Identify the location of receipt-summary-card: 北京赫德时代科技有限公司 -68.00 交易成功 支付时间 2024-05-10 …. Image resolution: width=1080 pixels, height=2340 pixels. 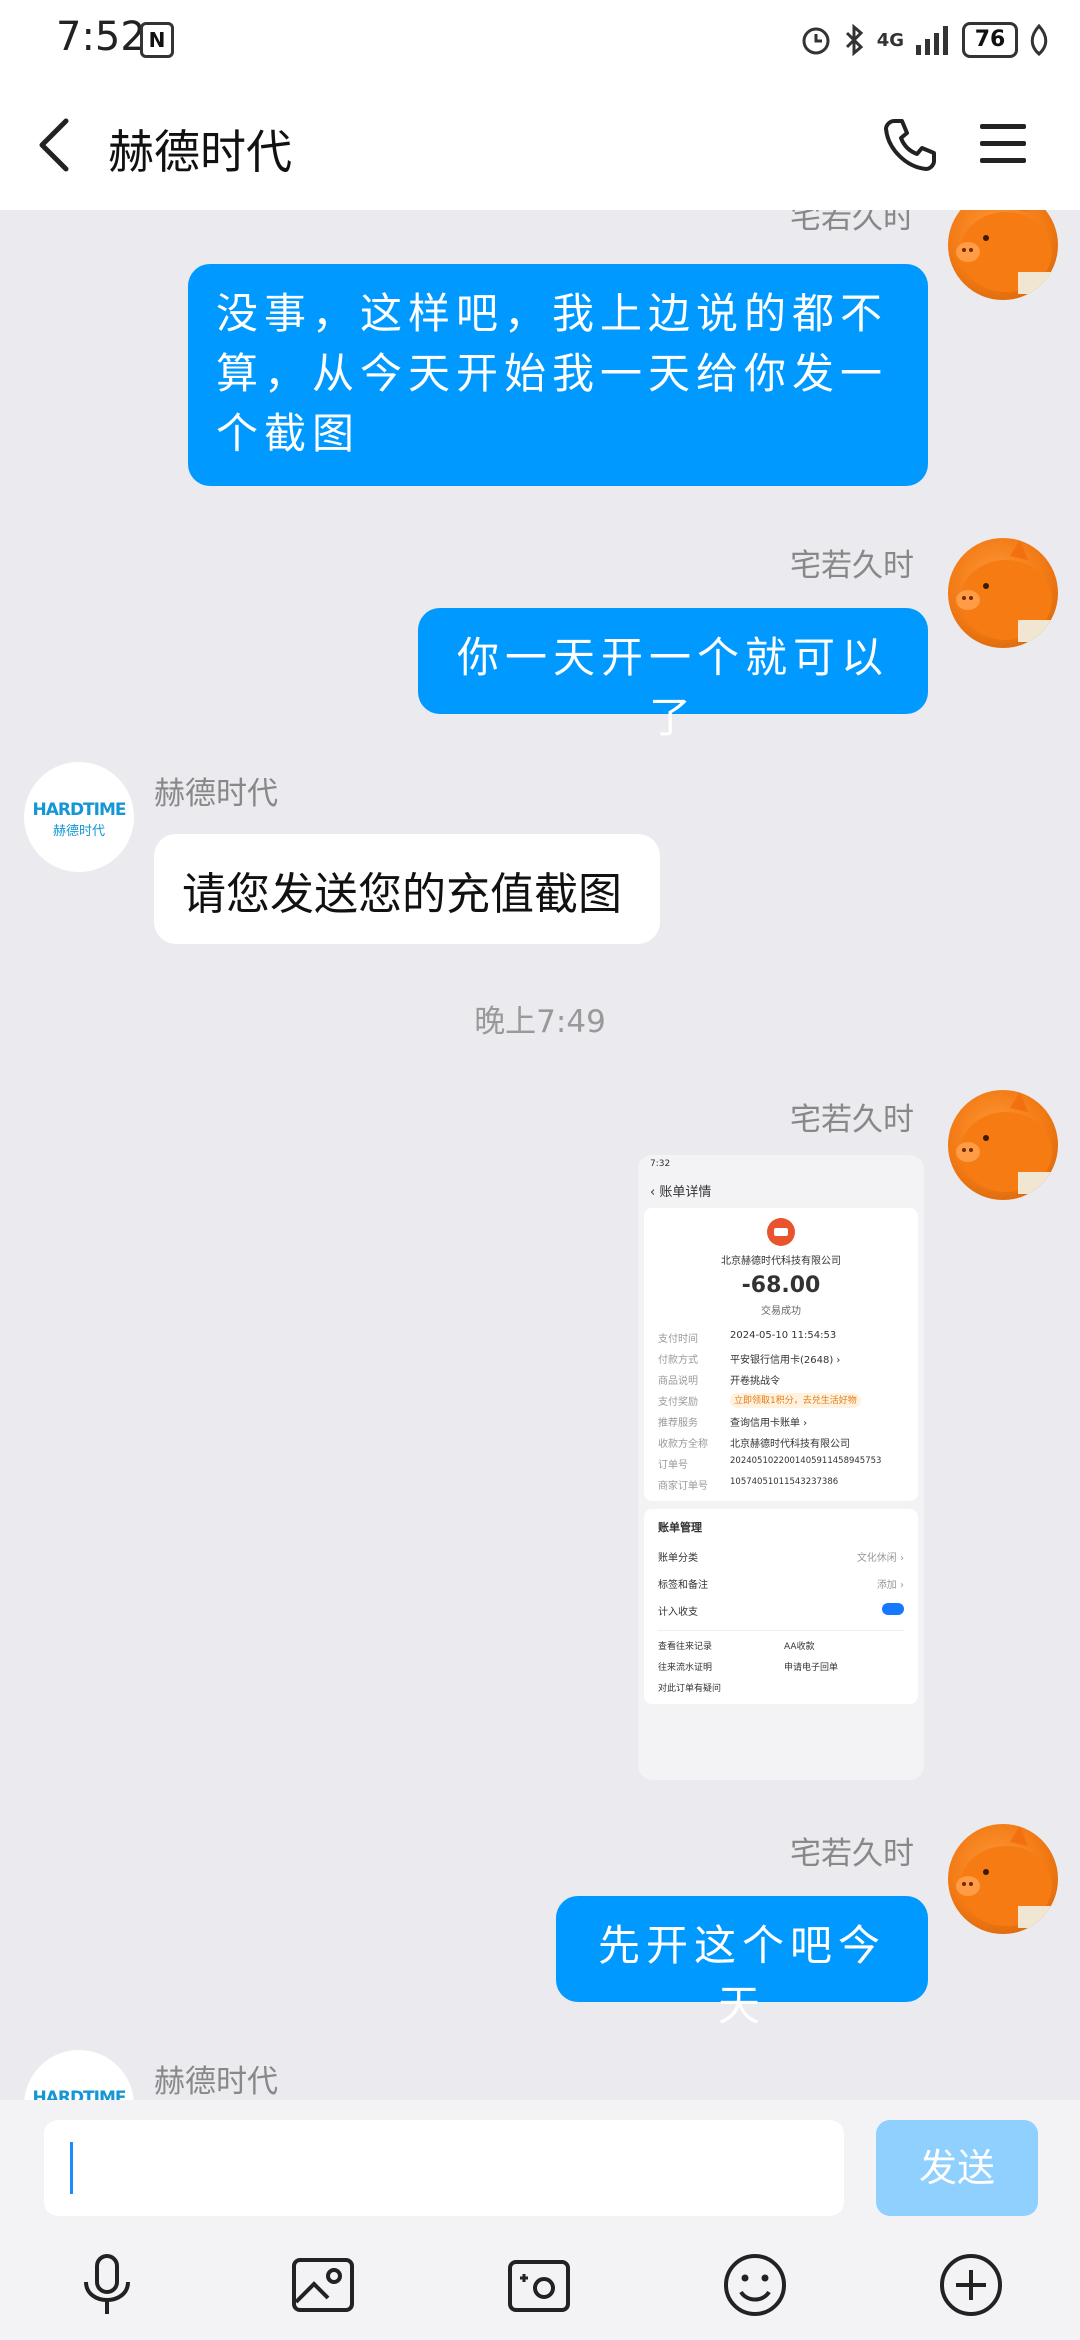
(781, 1354).